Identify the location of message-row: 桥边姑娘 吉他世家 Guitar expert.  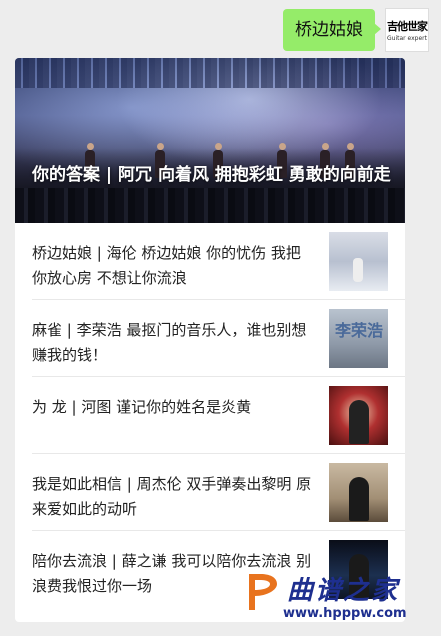
(356, 30).